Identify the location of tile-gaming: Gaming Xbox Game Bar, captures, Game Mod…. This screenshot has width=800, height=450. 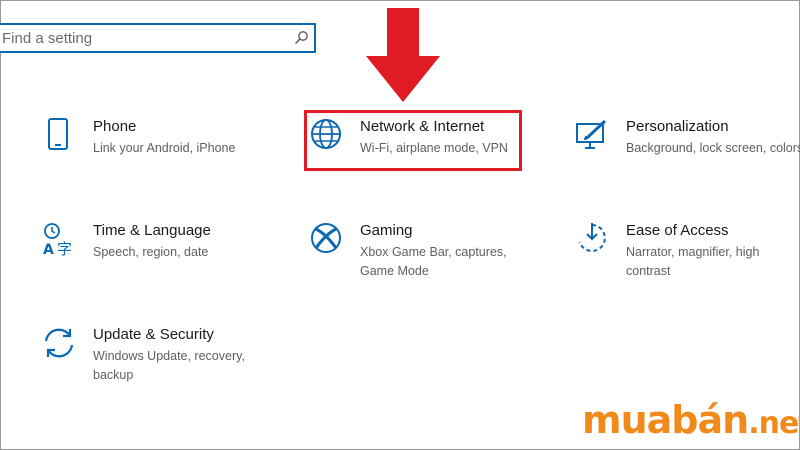
(424, 257).